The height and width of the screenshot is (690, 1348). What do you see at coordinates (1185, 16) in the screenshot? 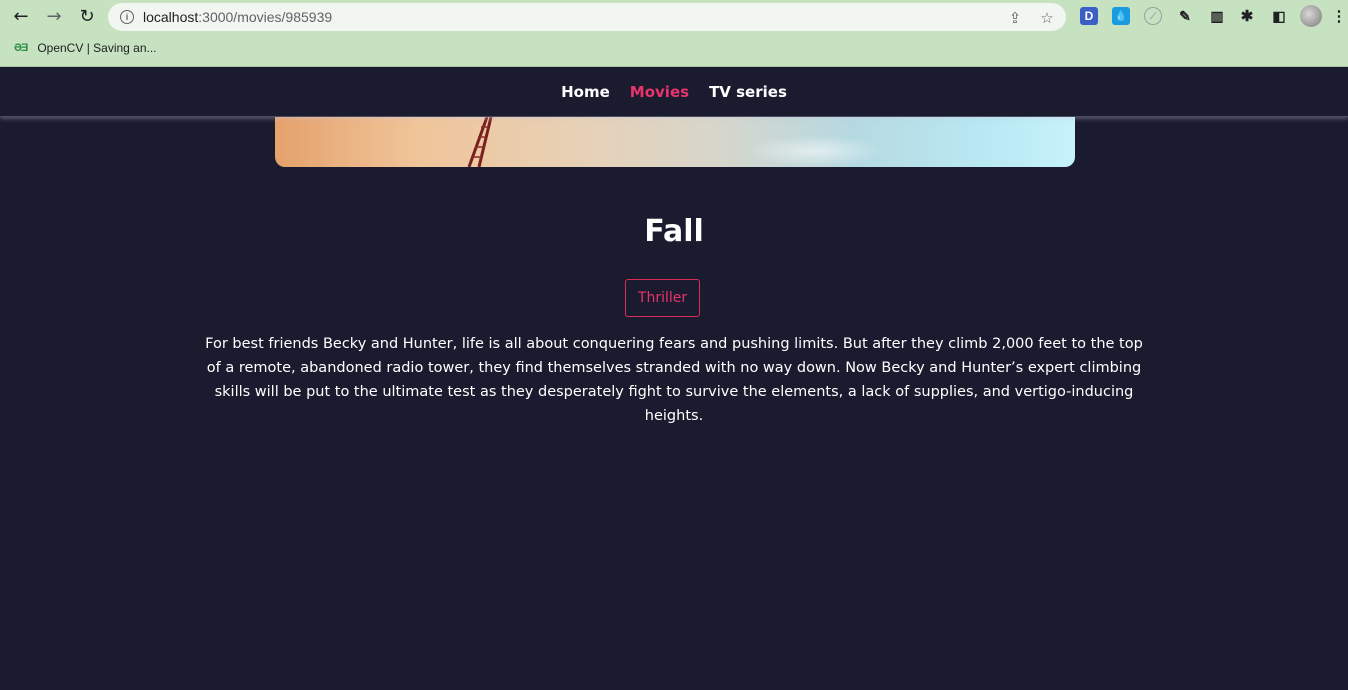
I see `extension-pen-icon: ✎` at bounding box center [1185, 16].